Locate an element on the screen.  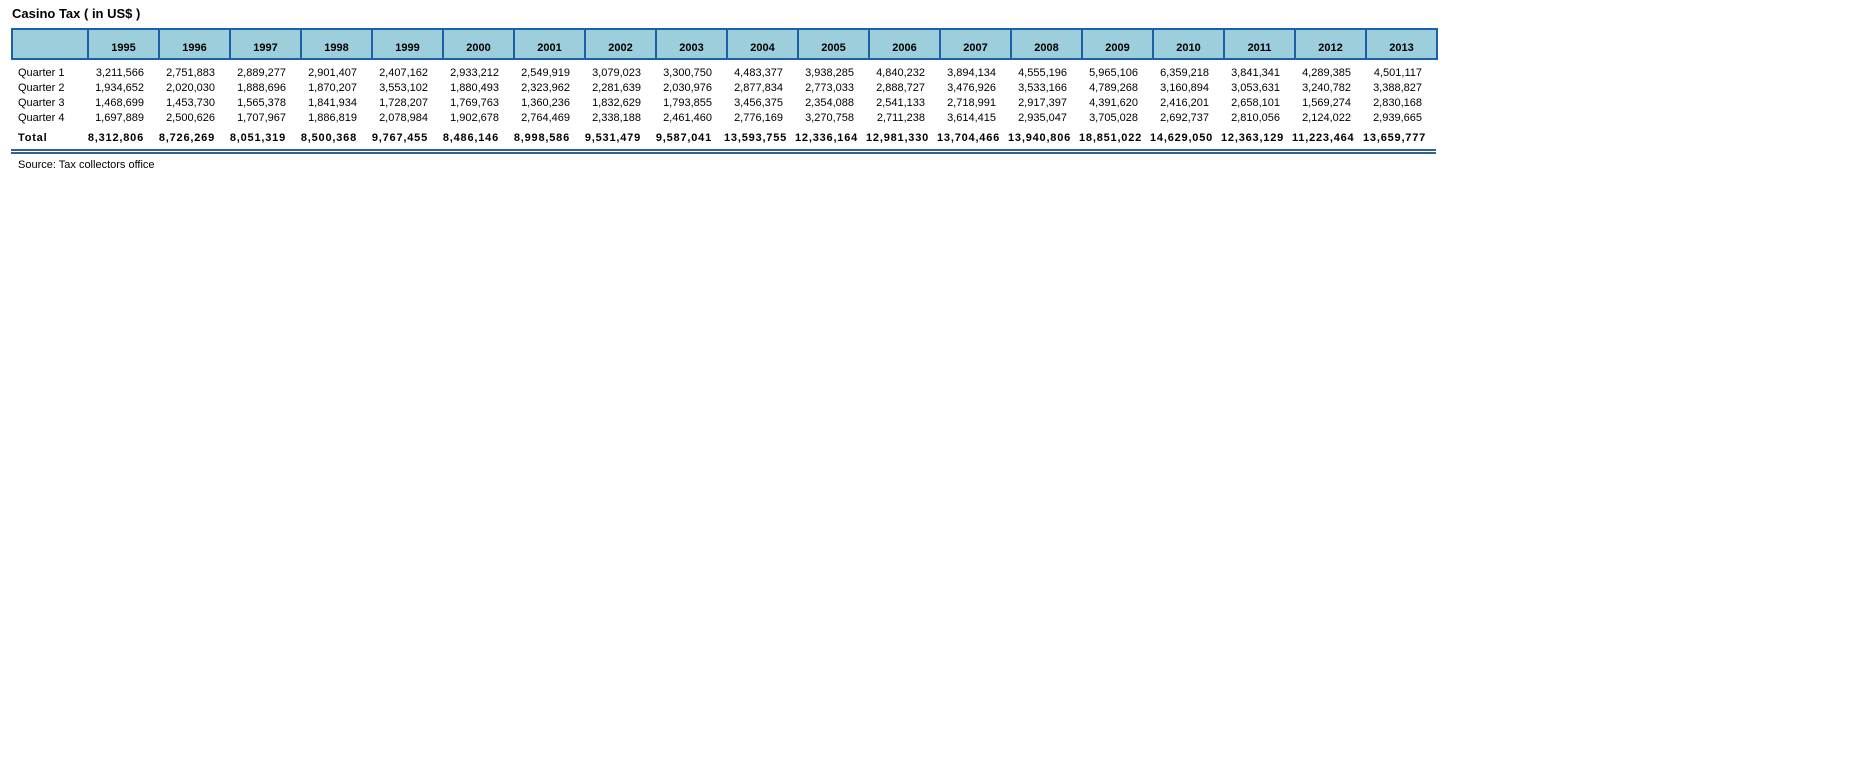
total-cell: 13,659,777 is located at coordinates (1395, 138).